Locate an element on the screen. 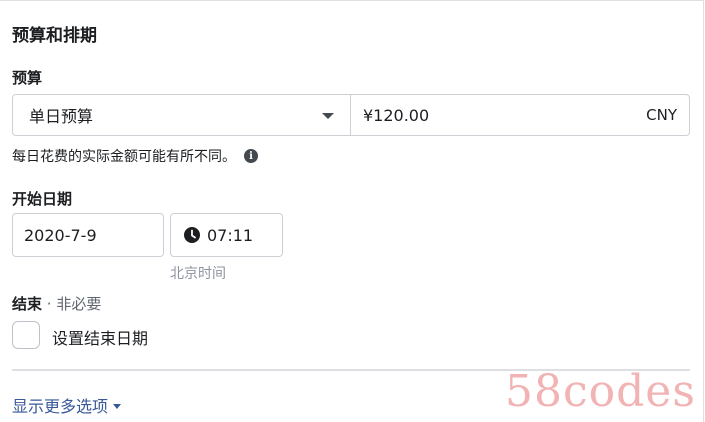 The width and height of the screenshot is (705, 422). watermark: 58codes is located at coordinates (600, 391).